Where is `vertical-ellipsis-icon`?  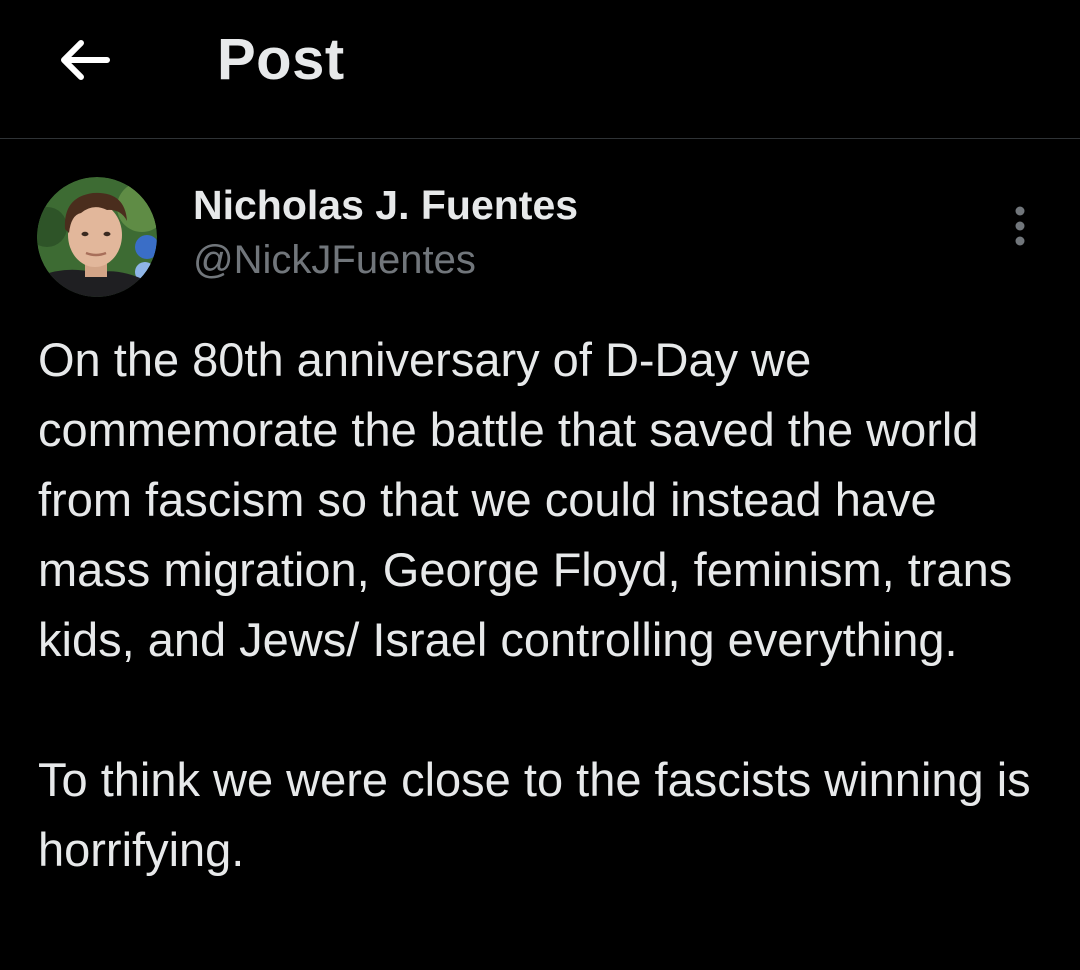
vertical-ellipsis-icon is located at coordinates (1020, 226).